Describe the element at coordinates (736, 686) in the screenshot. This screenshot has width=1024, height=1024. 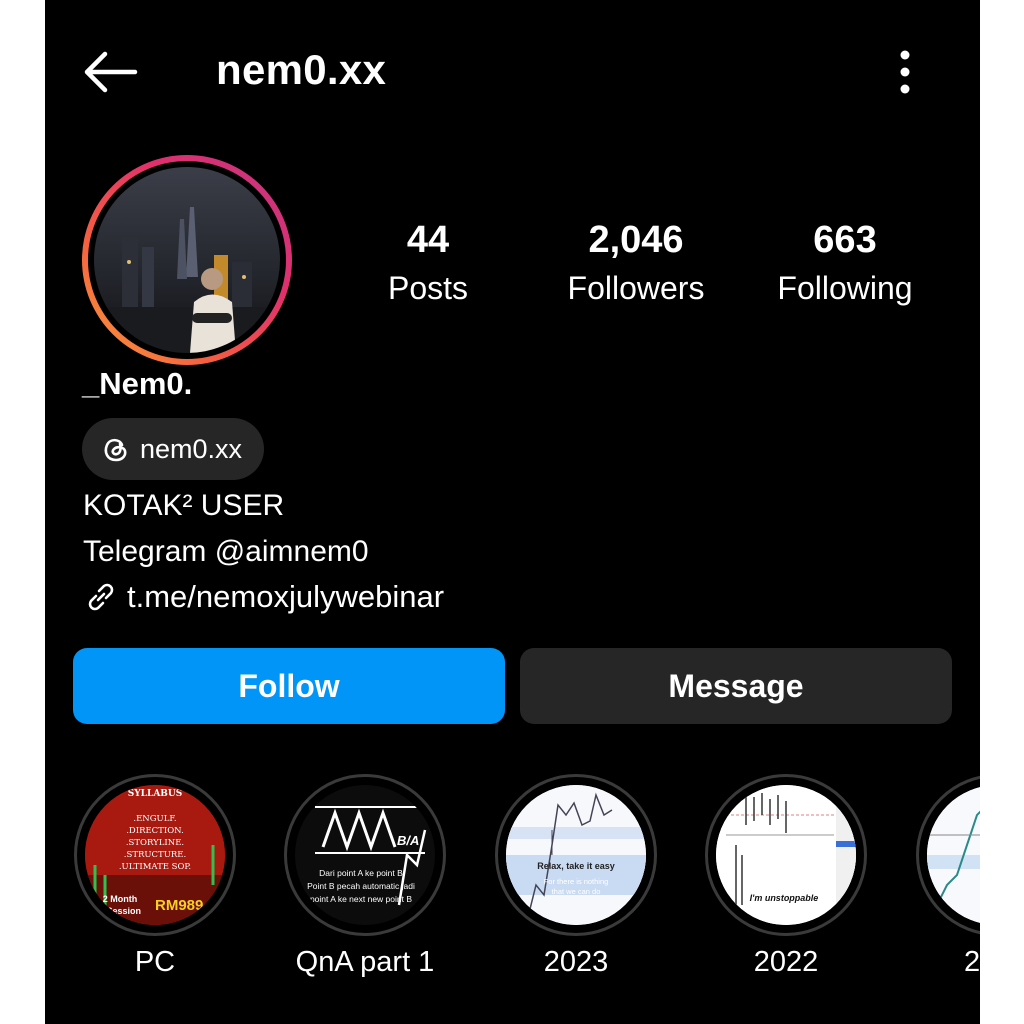
I see `message-button: Message` at that location.